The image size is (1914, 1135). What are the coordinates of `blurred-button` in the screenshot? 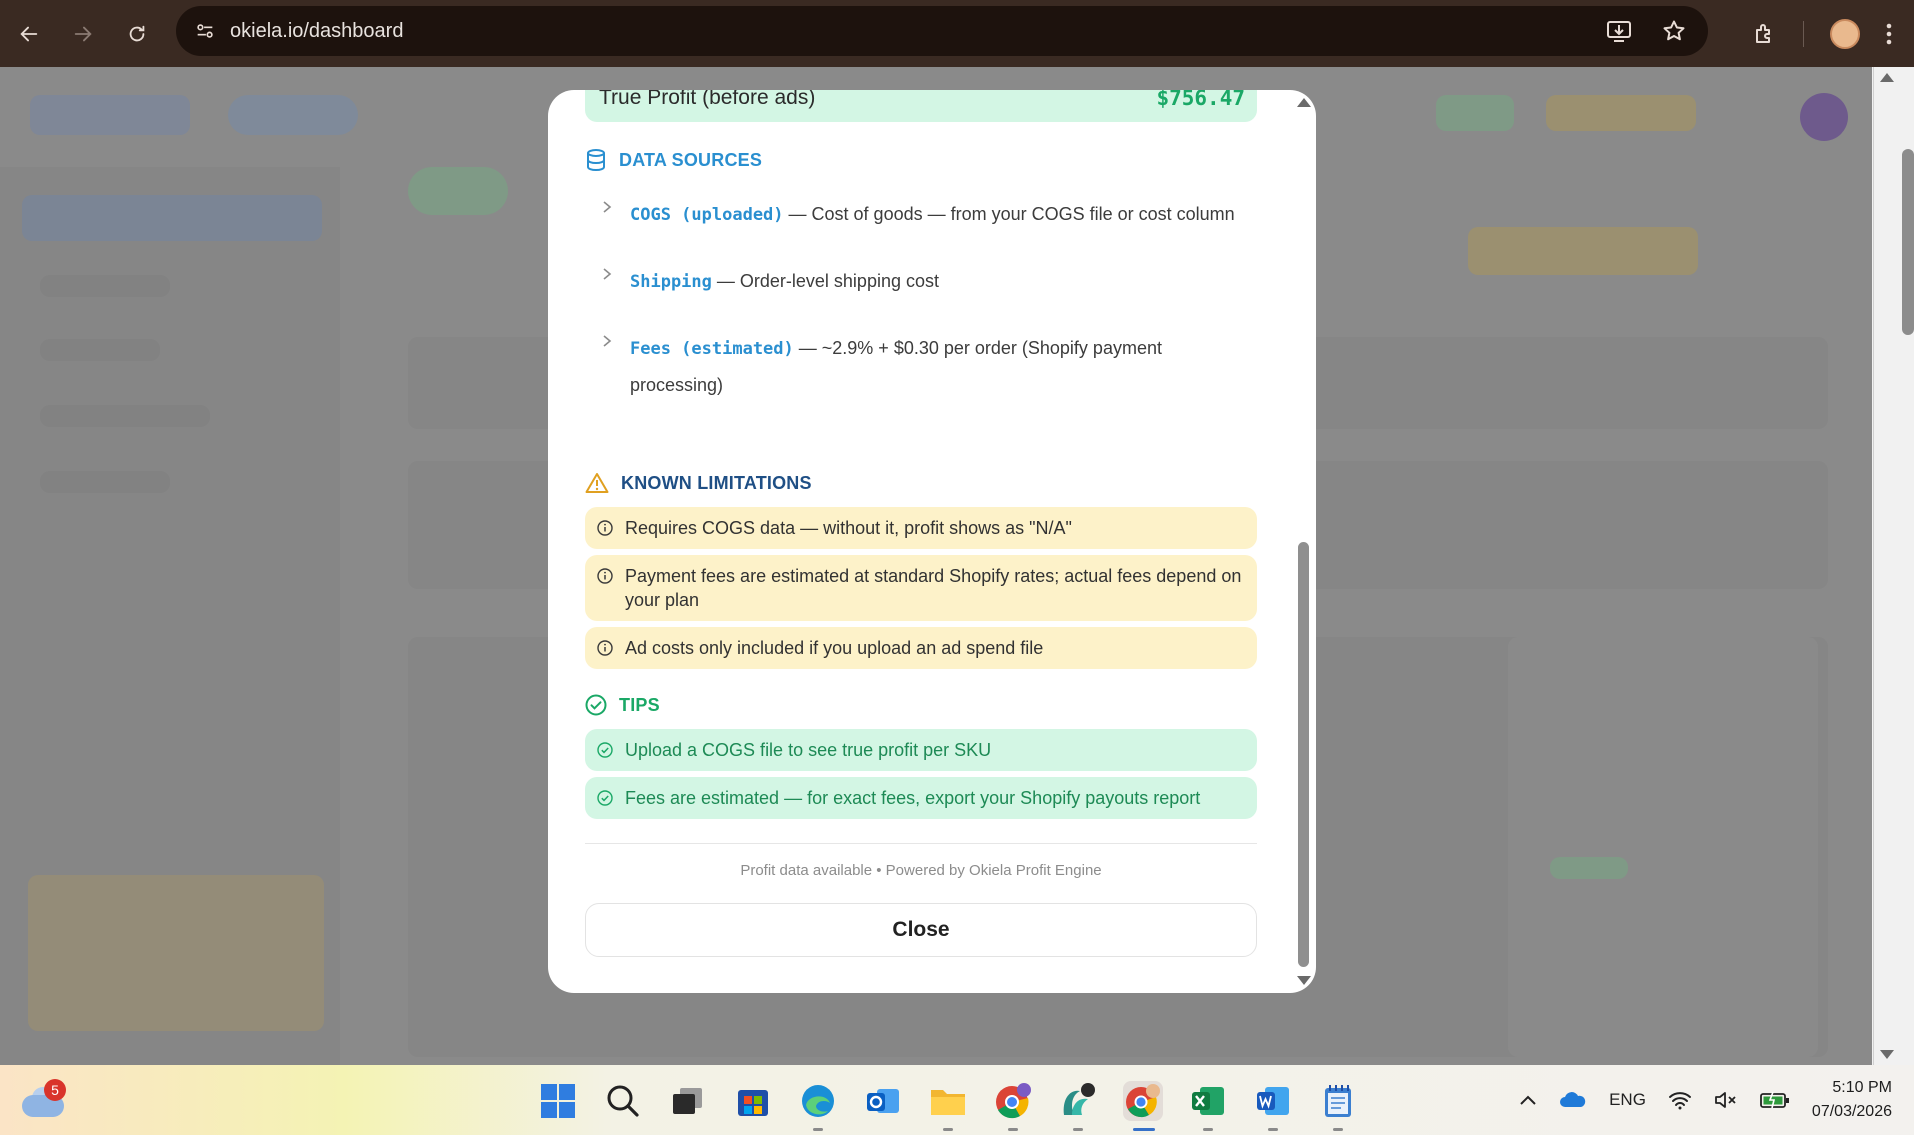 It's located at (1583, 251).